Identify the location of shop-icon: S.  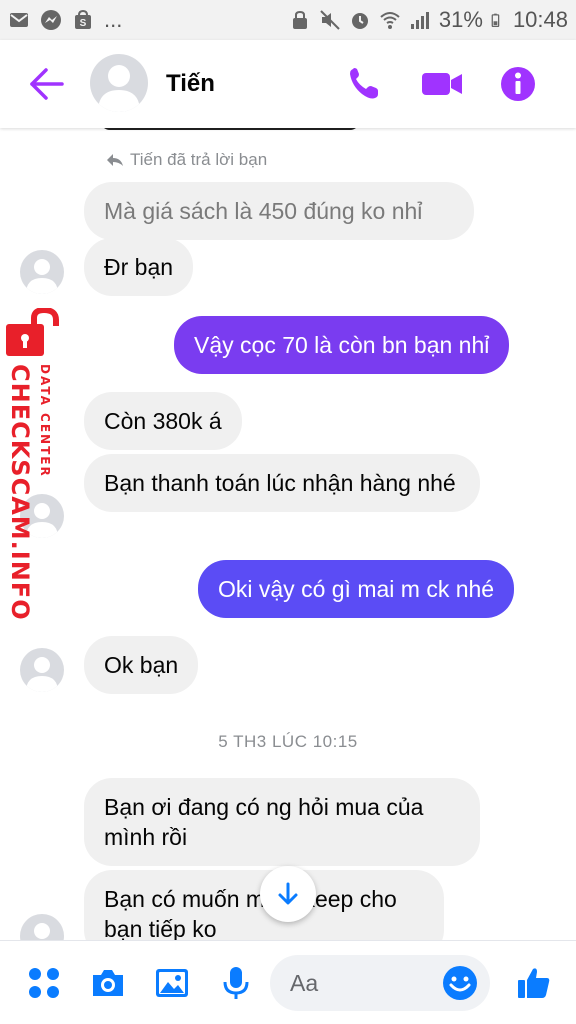
(83, 19).